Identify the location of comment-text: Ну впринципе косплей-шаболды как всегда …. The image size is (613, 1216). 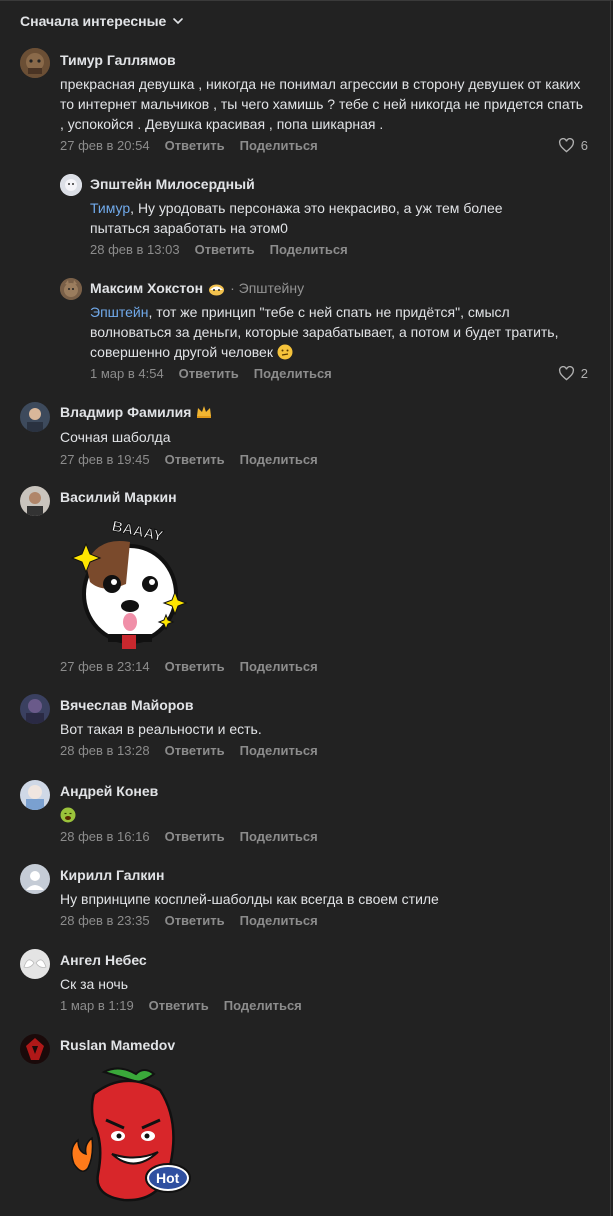
(249, 899).